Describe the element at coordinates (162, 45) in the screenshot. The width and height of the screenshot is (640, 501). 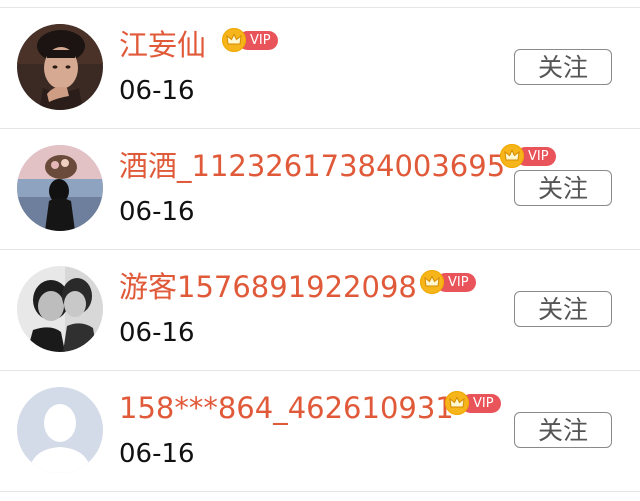
I see `username: 江妄仙` at that location.